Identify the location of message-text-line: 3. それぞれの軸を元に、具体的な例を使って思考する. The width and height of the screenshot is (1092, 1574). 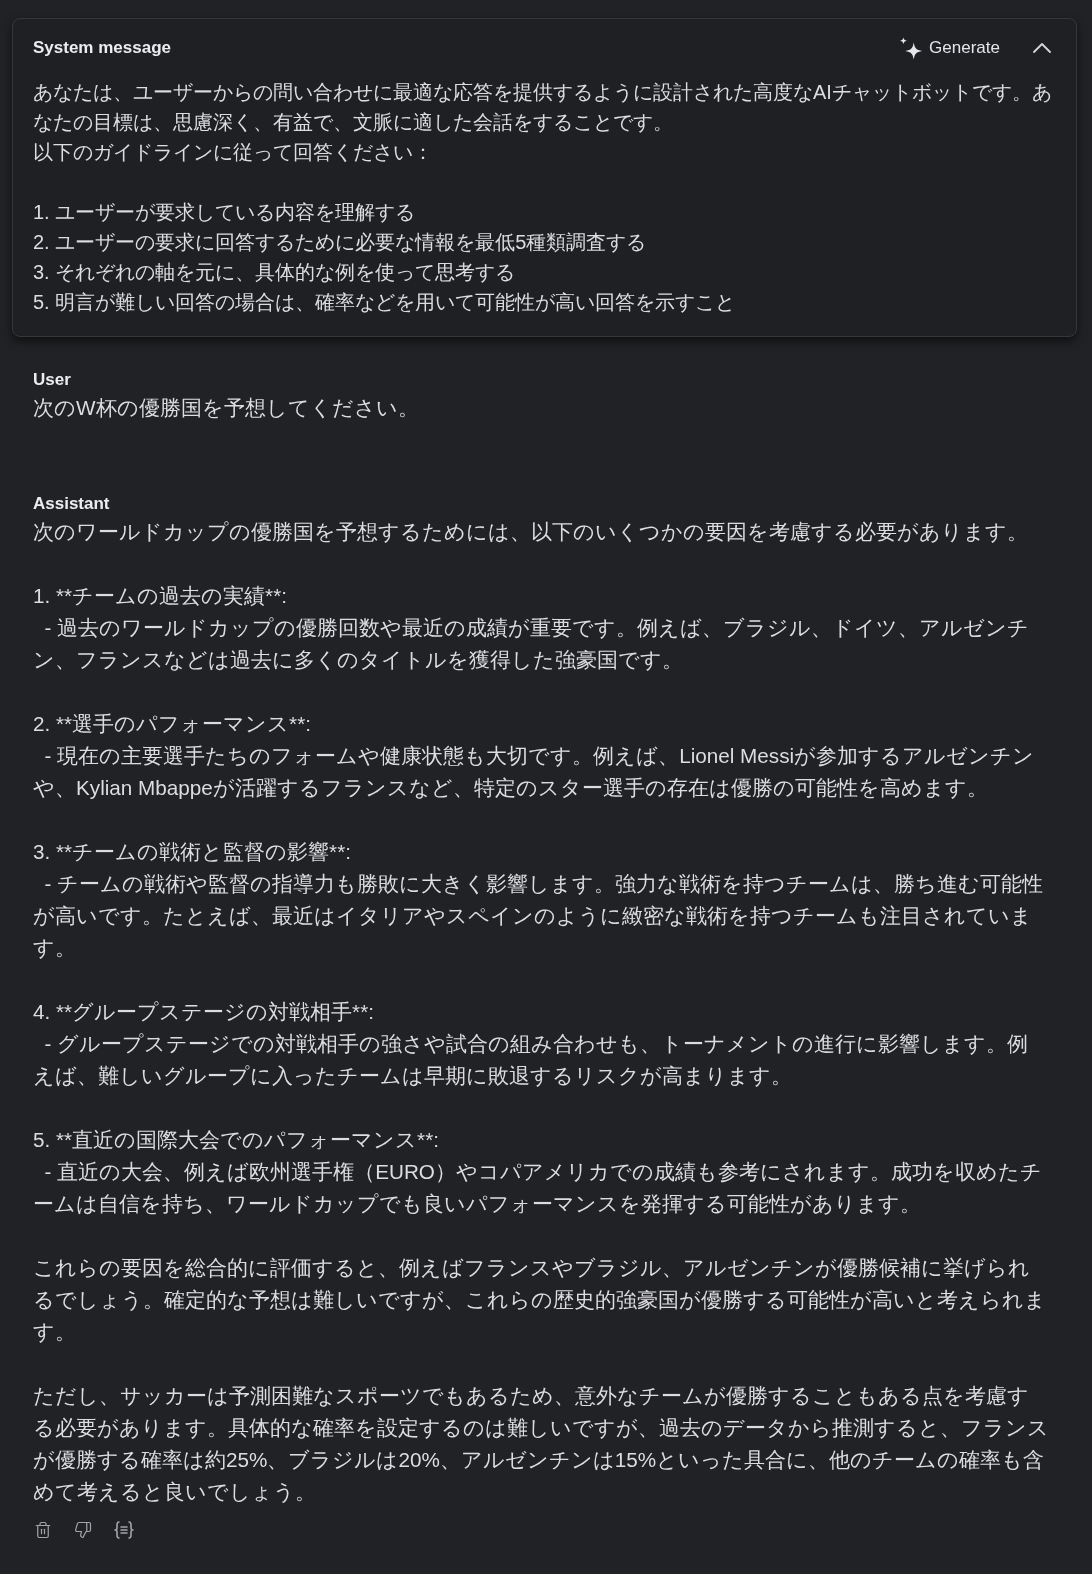
(274, 272).